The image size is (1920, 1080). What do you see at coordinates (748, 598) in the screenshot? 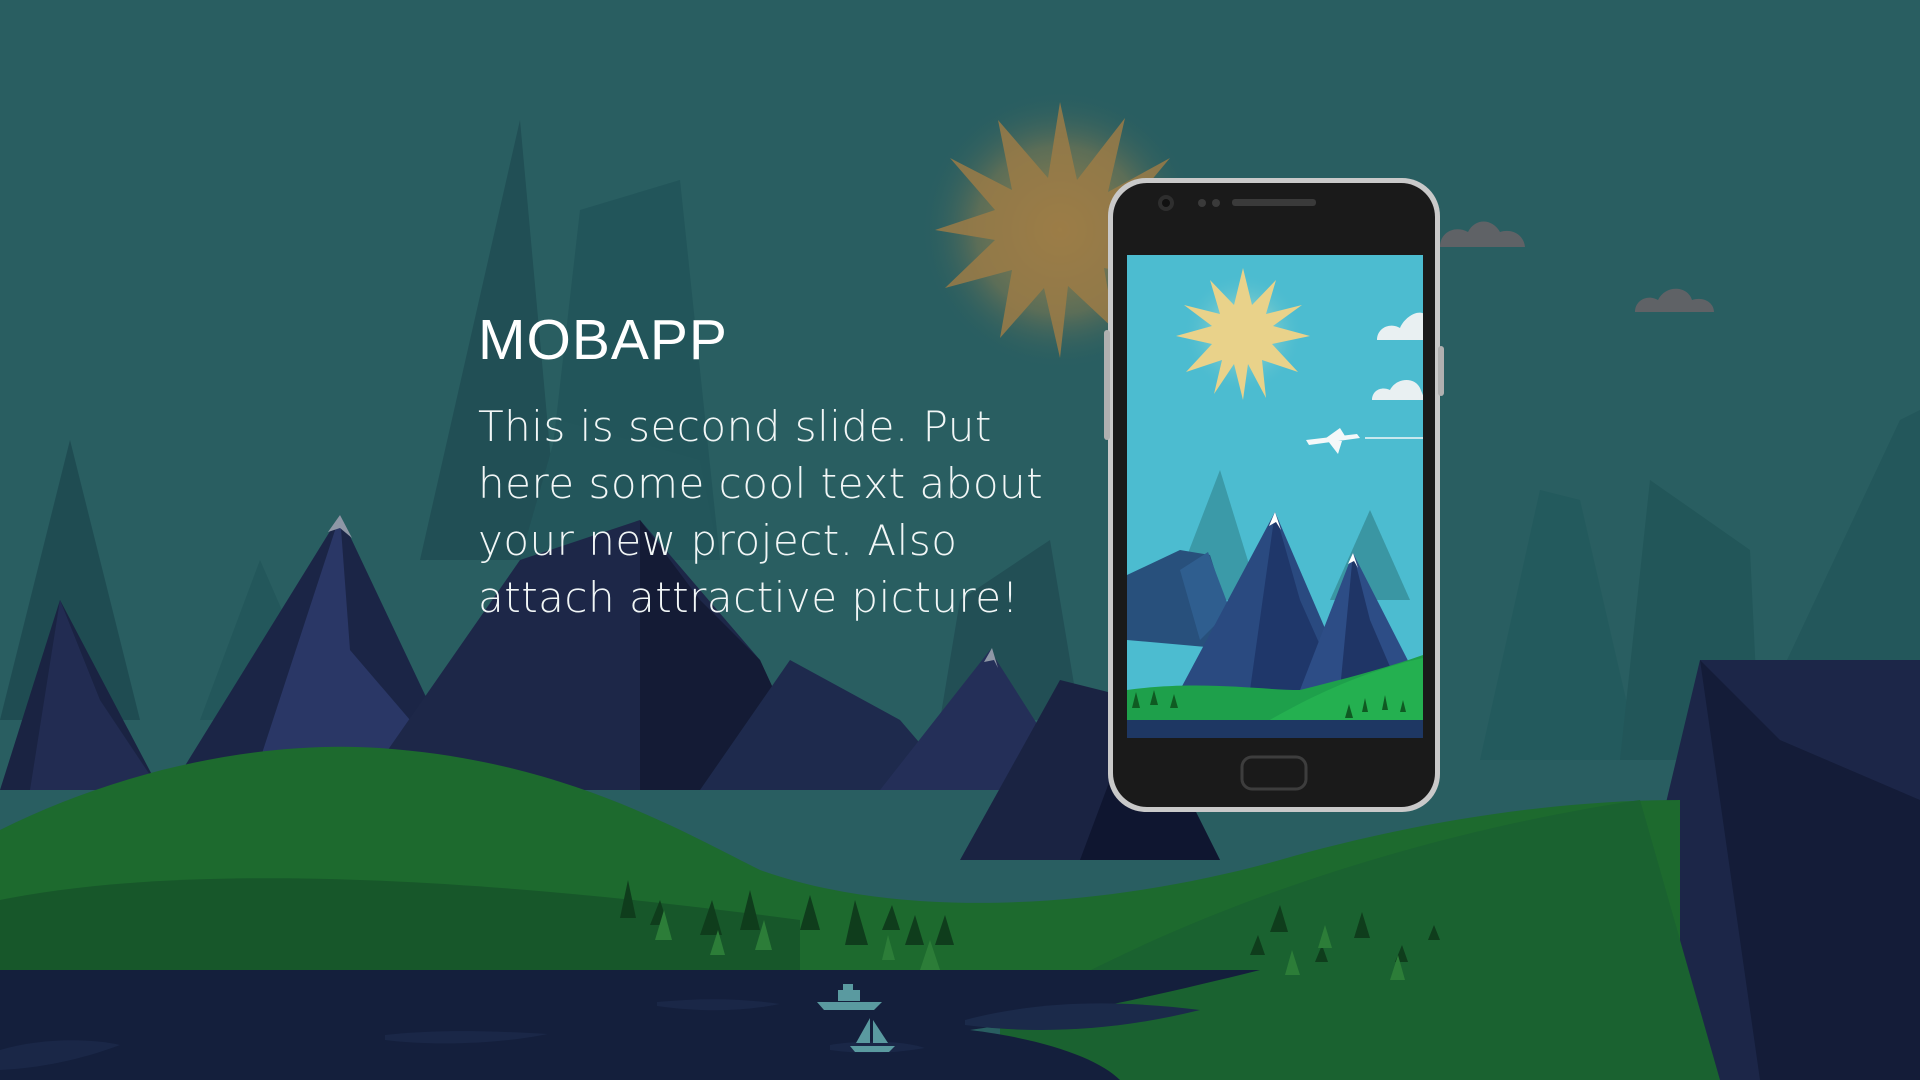
I see `body-line: attach attractive picture!` at bounding box center [748, 598].